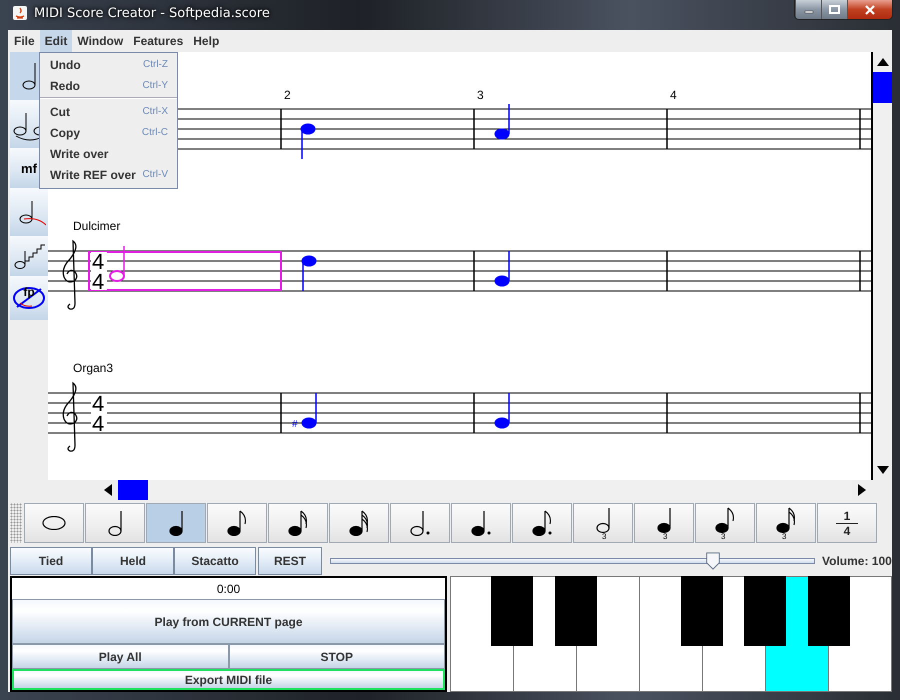 The height and width of the screenshot is (700, 900). I want to click on time-signature-background, so click(99, 271).